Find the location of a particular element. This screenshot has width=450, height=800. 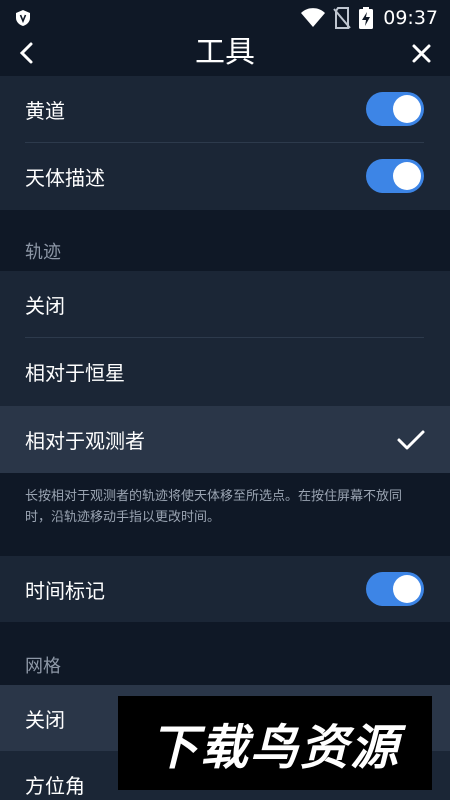

trajectory-option-relative-to-stars: 相对于恒星 is located at coordinates (225, 371).